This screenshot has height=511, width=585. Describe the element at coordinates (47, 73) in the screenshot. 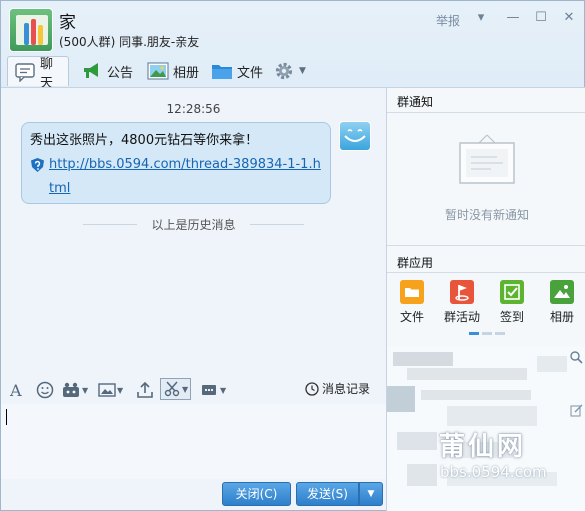

I see `tab-chat-label: 聊天` at that location.